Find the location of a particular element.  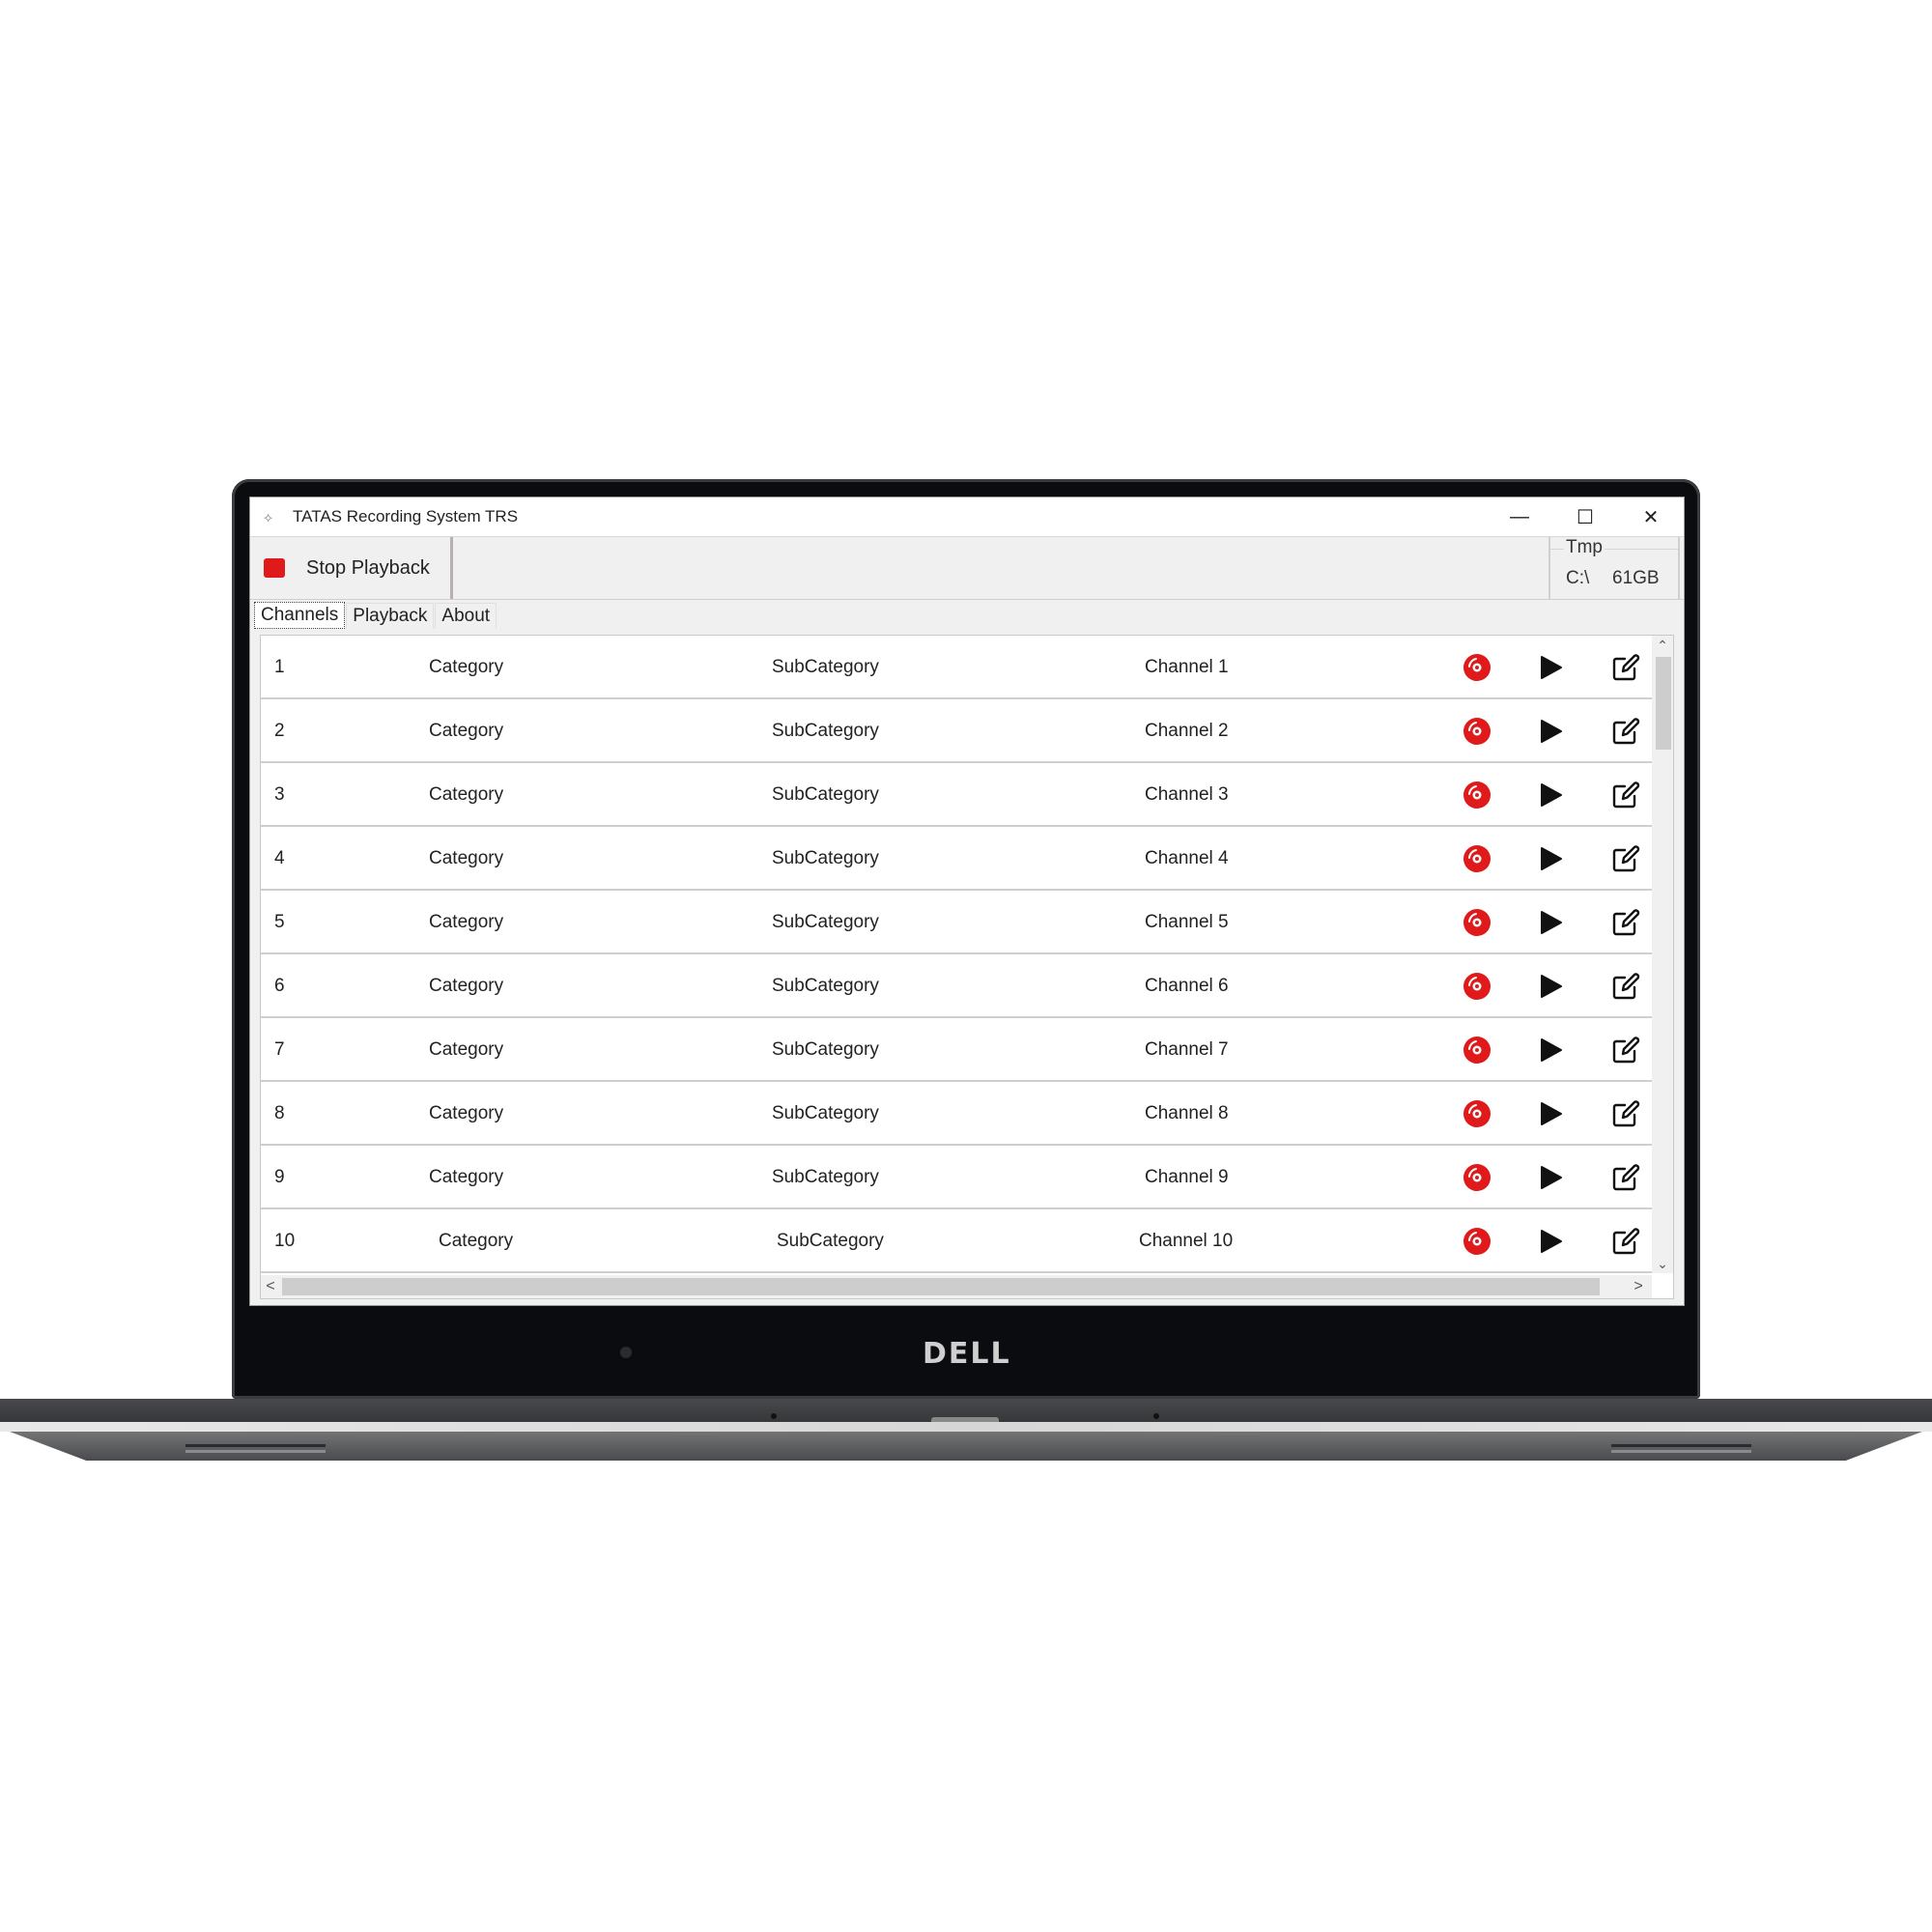

channel-number: 10 is located at coordinates (285, 1241).